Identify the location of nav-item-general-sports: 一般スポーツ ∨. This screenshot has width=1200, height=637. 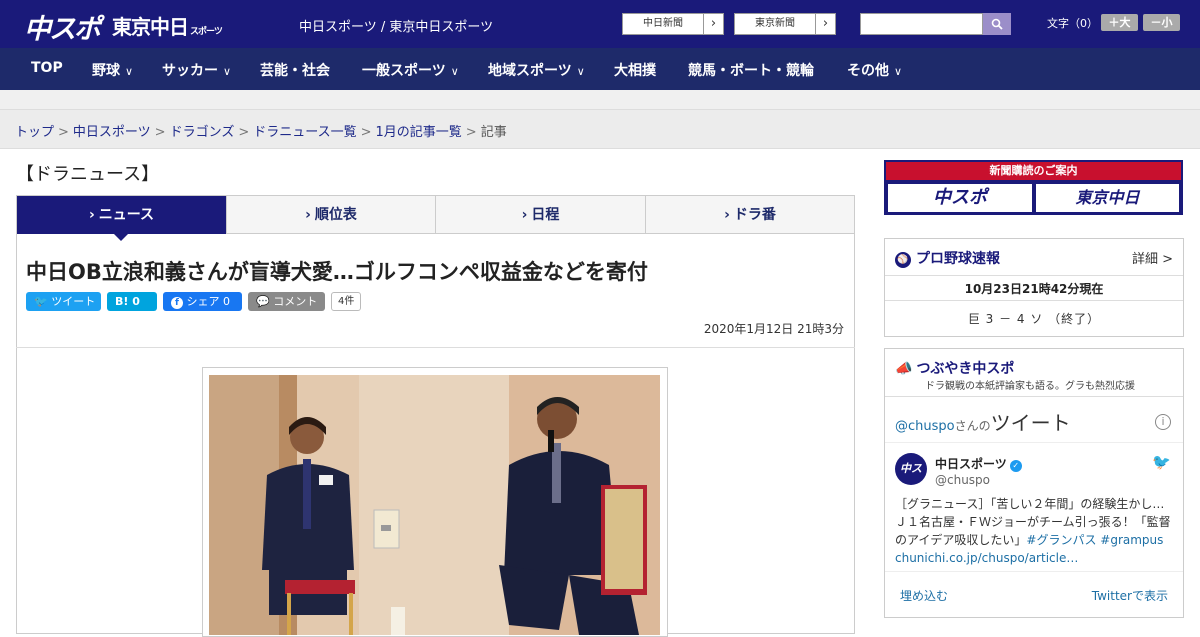
(410, 70).